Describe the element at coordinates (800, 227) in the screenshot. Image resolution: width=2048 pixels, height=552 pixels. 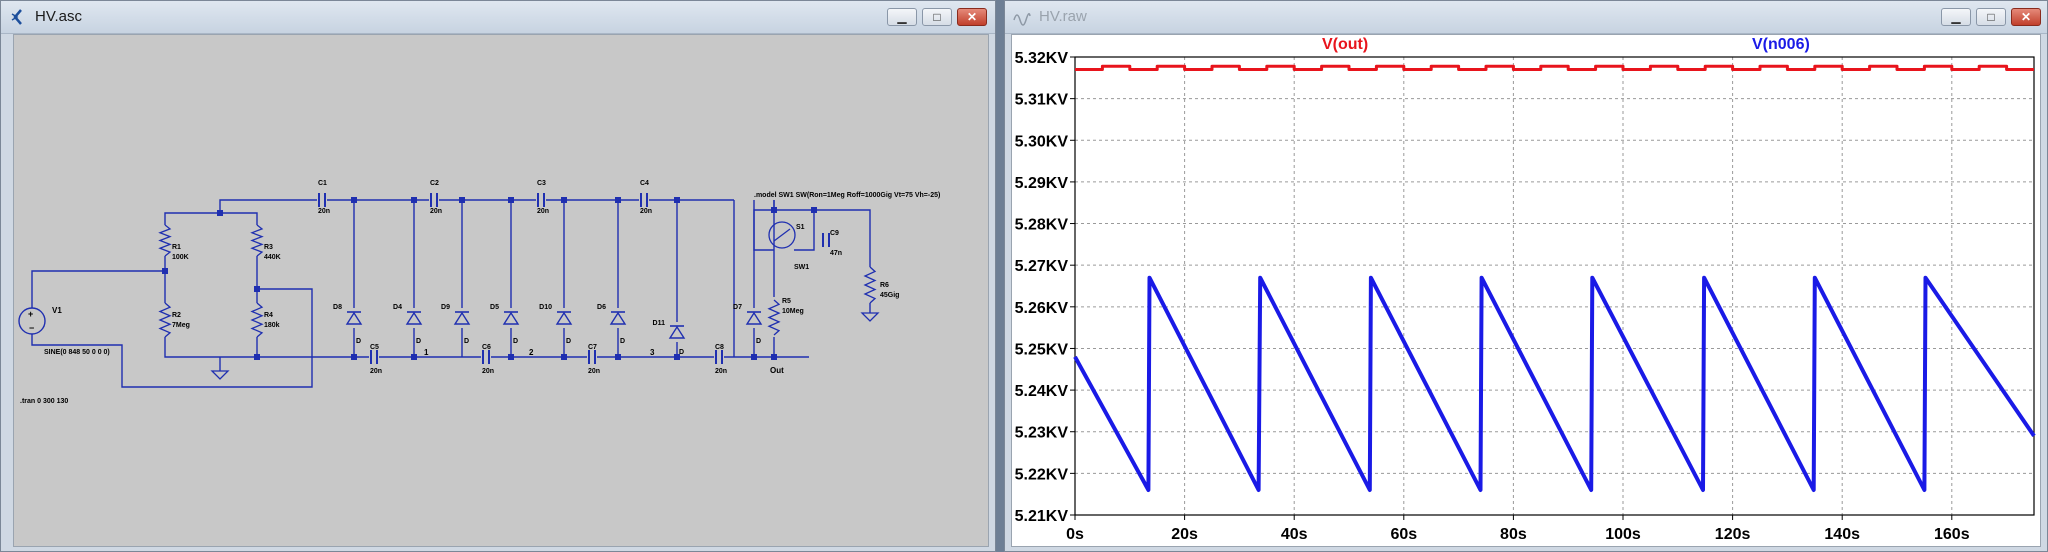
I see `label-s1: S1` at that location.